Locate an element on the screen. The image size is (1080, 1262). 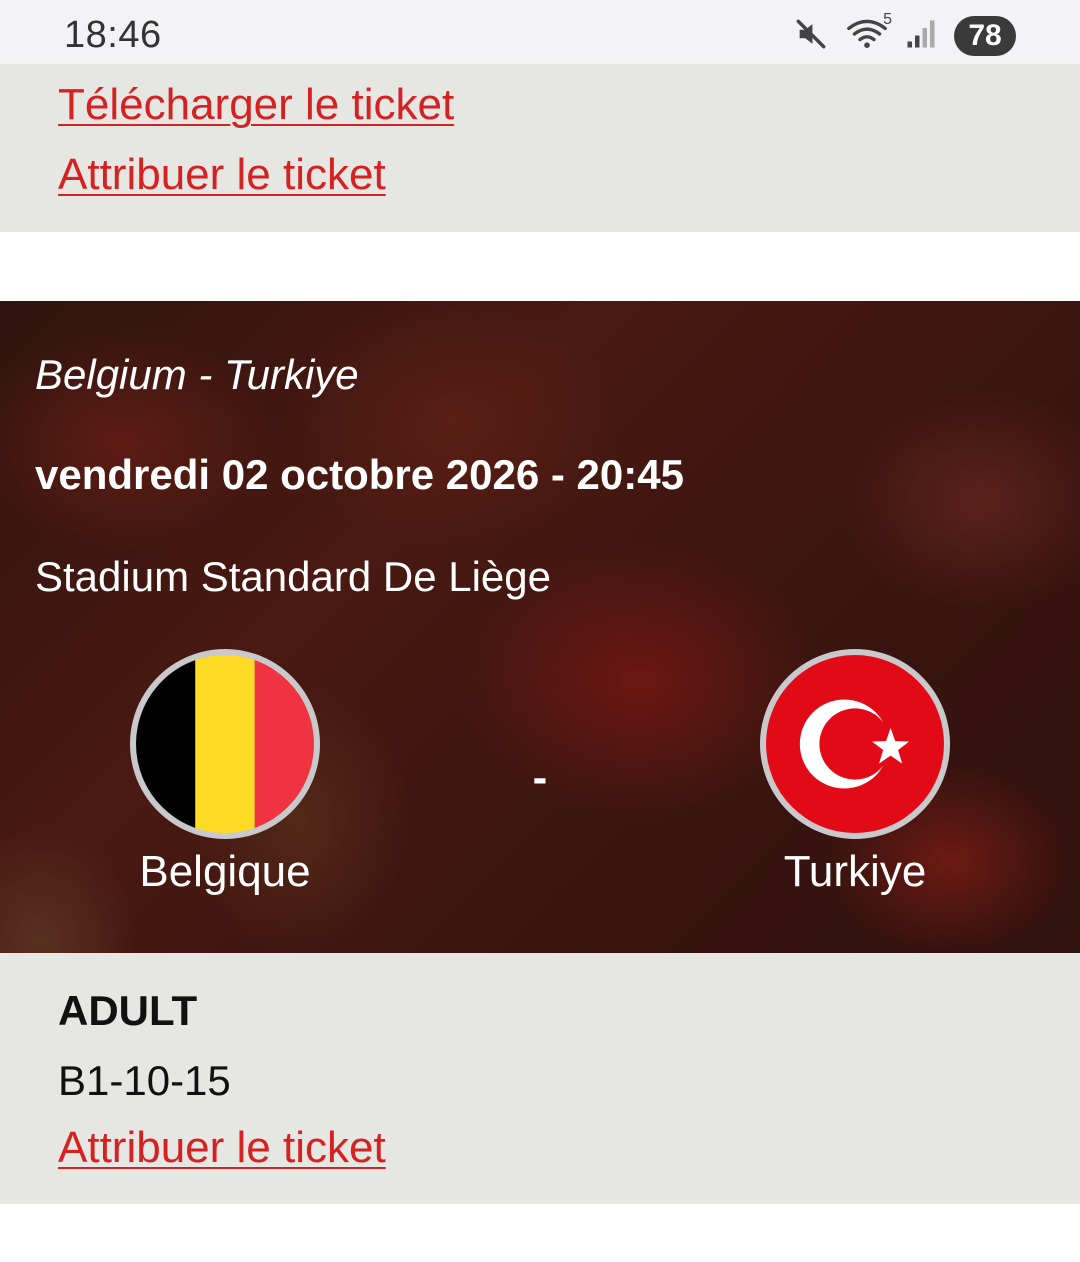
away-team-name: Turkiye is located at coordinates (855, 871).